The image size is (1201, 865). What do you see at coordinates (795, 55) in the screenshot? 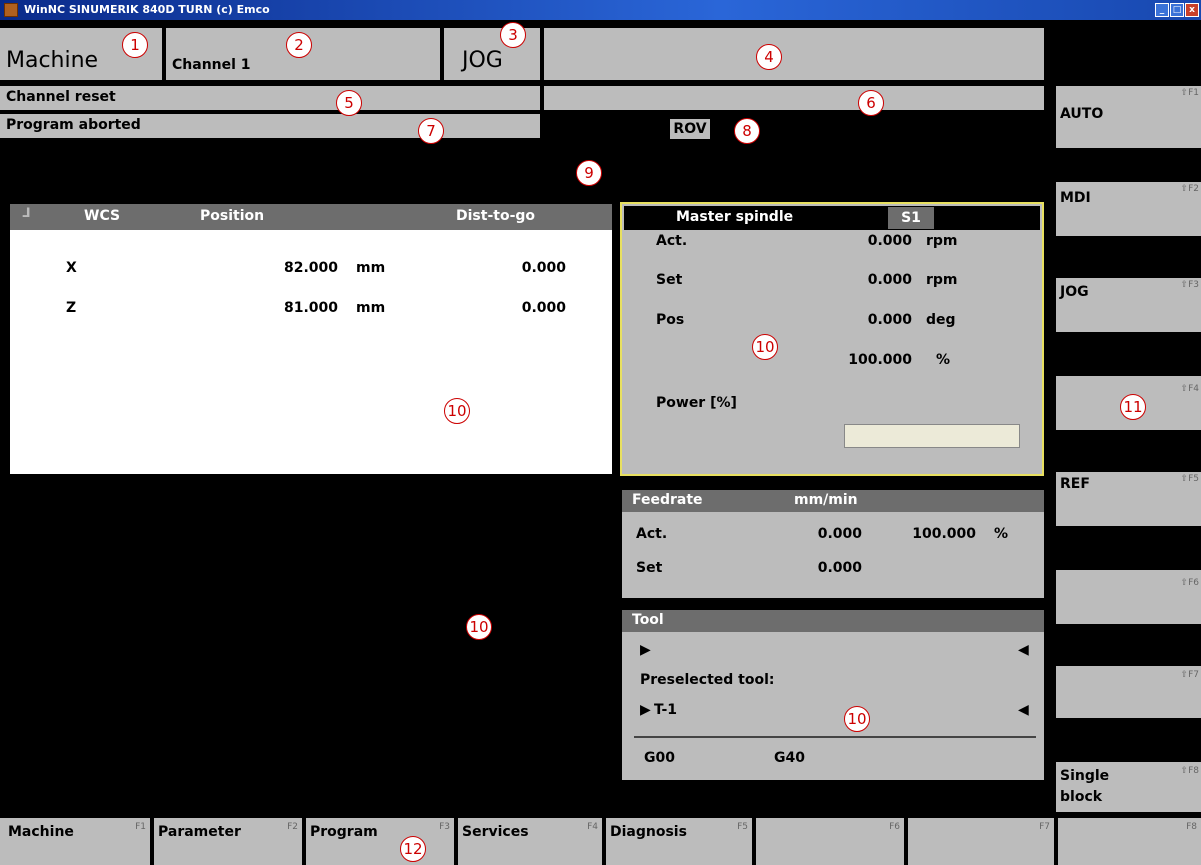
I see `program-field` at bounding box center [795, 55].